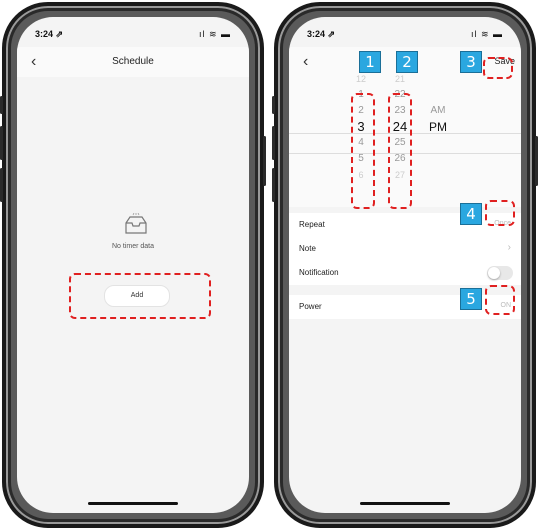 The height and width of the screenshot is (530, 540). I want to click on notification-row: Notification, so click(405, 273).